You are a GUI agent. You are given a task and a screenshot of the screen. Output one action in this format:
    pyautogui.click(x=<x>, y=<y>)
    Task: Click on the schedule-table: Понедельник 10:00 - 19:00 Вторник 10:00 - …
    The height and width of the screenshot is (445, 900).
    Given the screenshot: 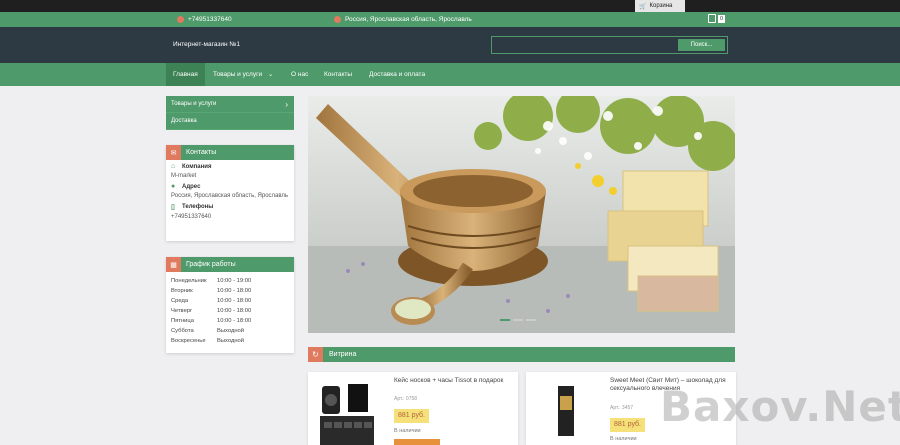 What is the action you would take?
    pyautogui.click(x=230, y=311)
    